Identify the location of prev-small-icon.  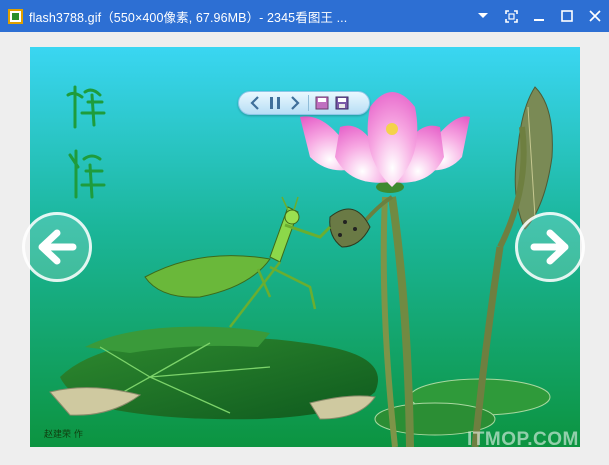
(254, 103).